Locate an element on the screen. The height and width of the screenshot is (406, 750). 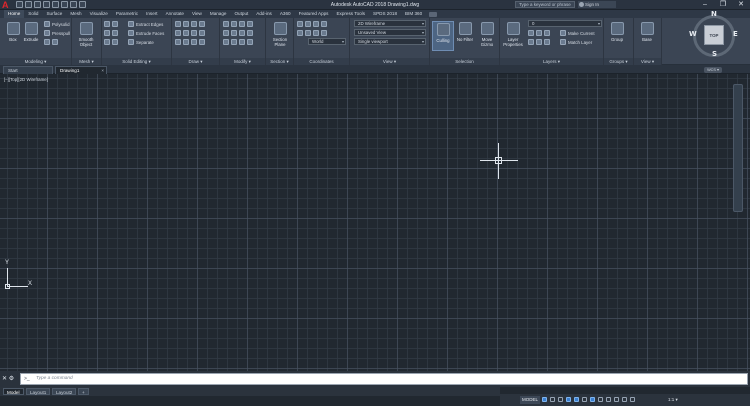
tab-manage: Manage is located at coordinates (218, 14).